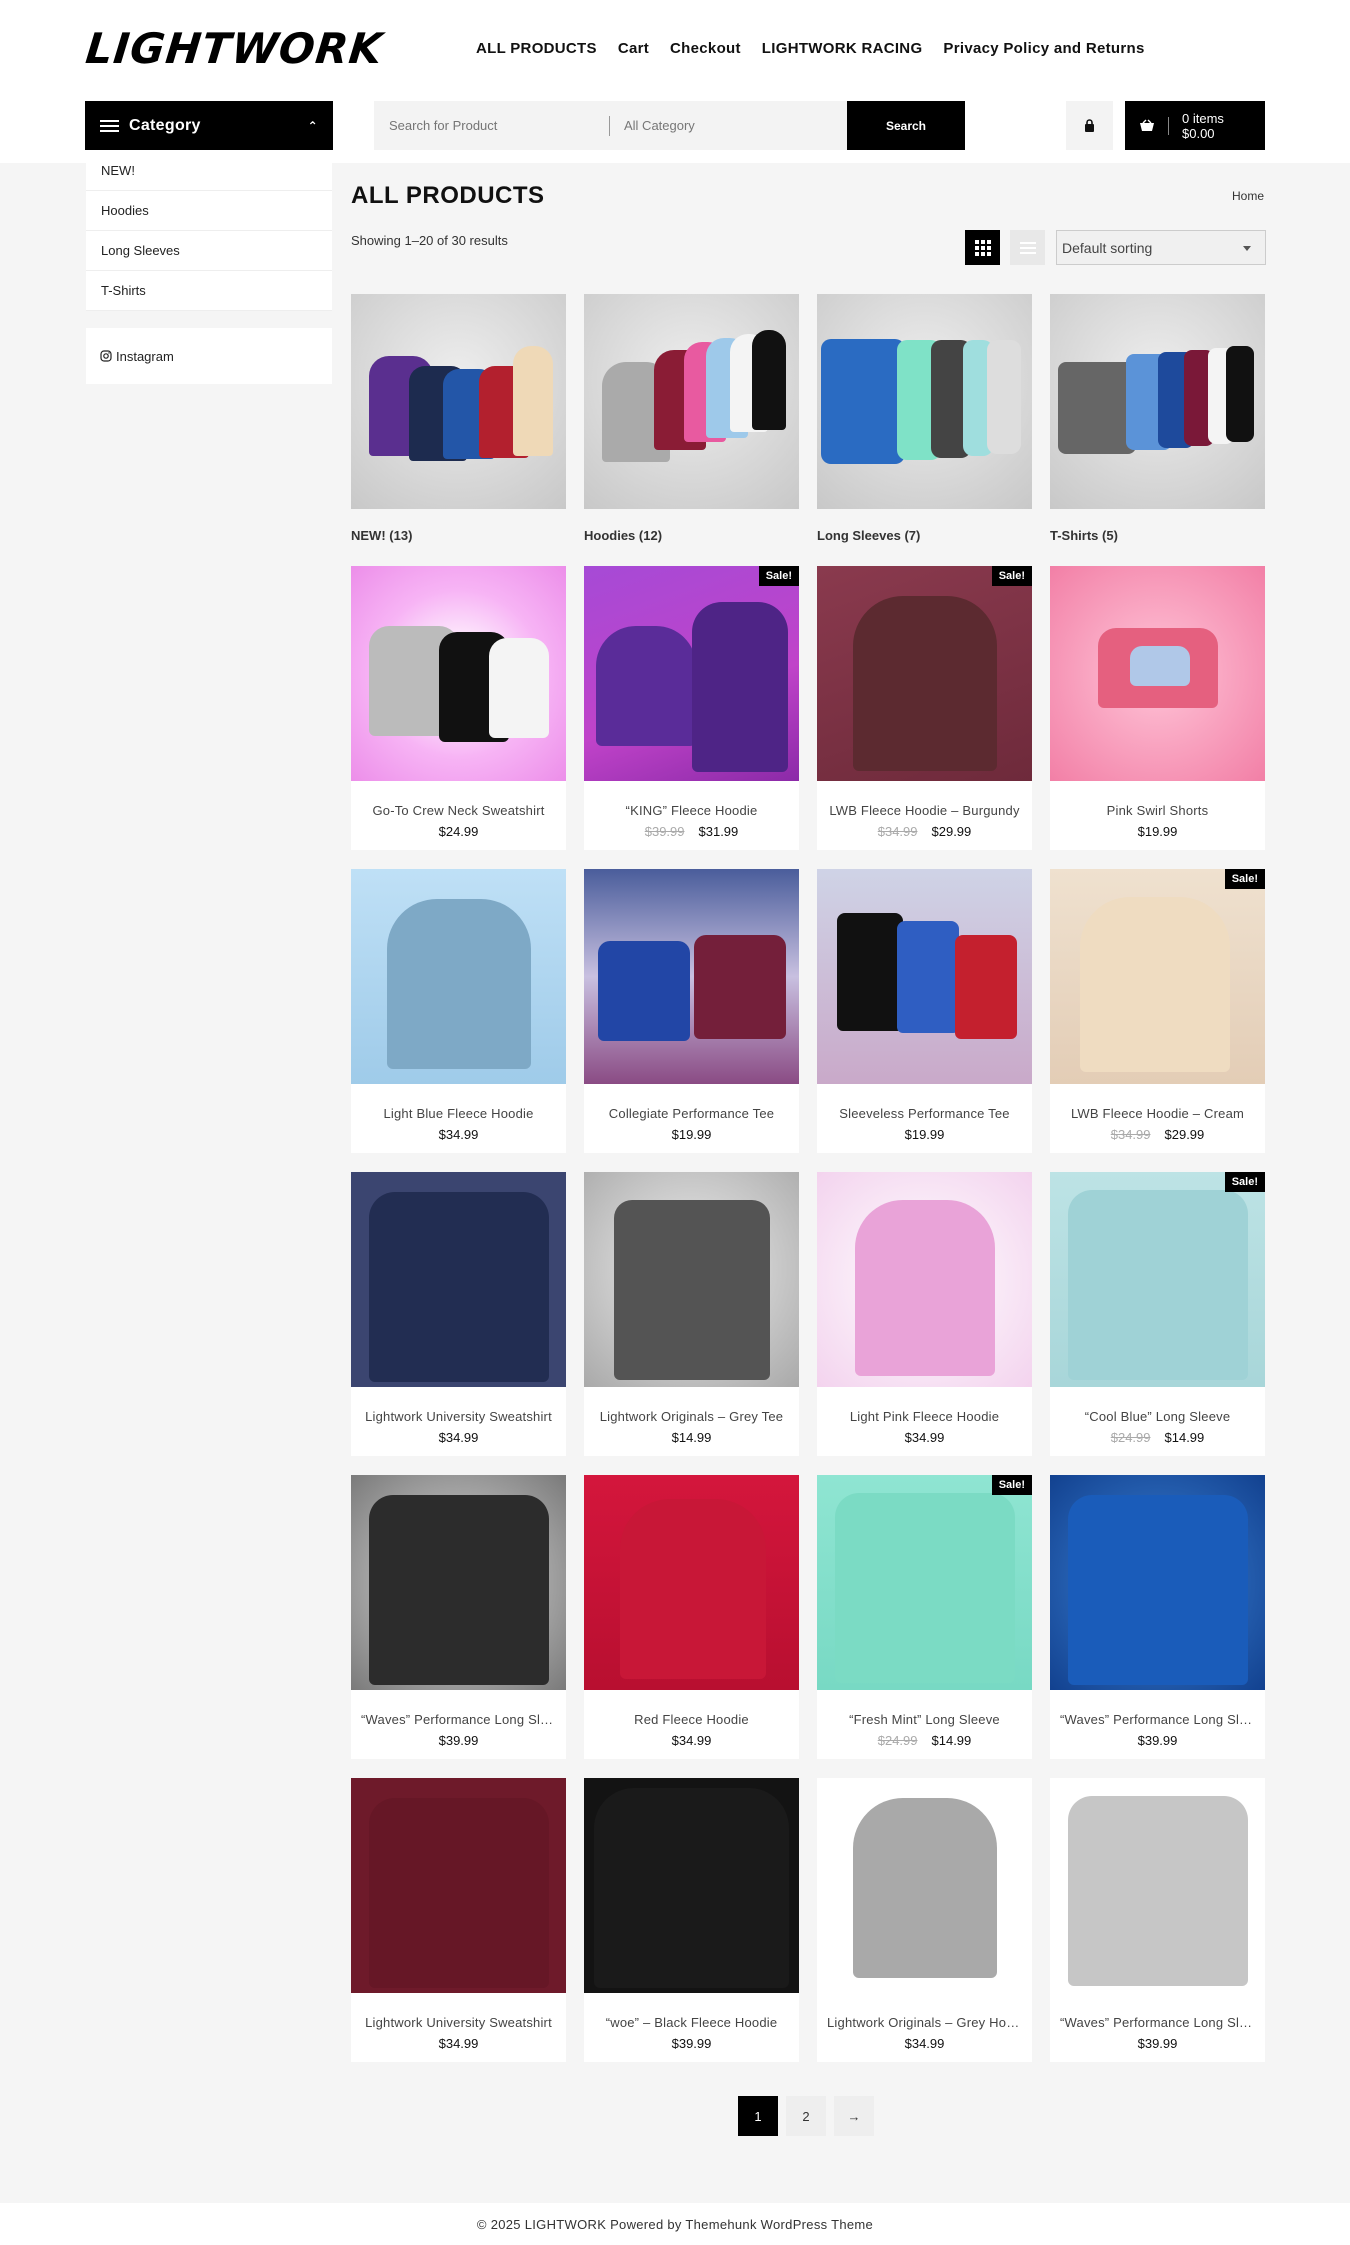 Image resolution: width=1350 pixels, height=2245 pixels. I want to click on nav-privacy-policy: Privacy Policy and Returns, so click(1043, 48).